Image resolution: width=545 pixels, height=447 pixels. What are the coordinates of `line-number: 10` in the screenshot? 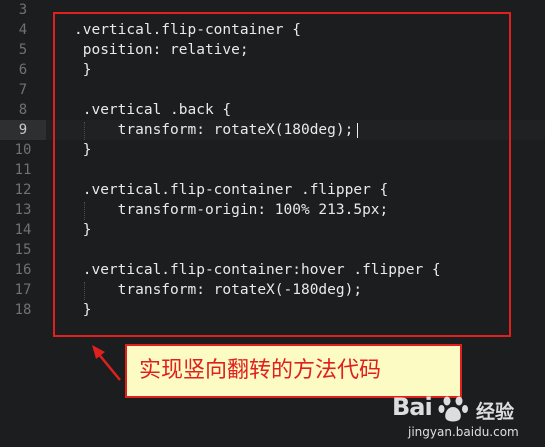 It's located at (23, 150).